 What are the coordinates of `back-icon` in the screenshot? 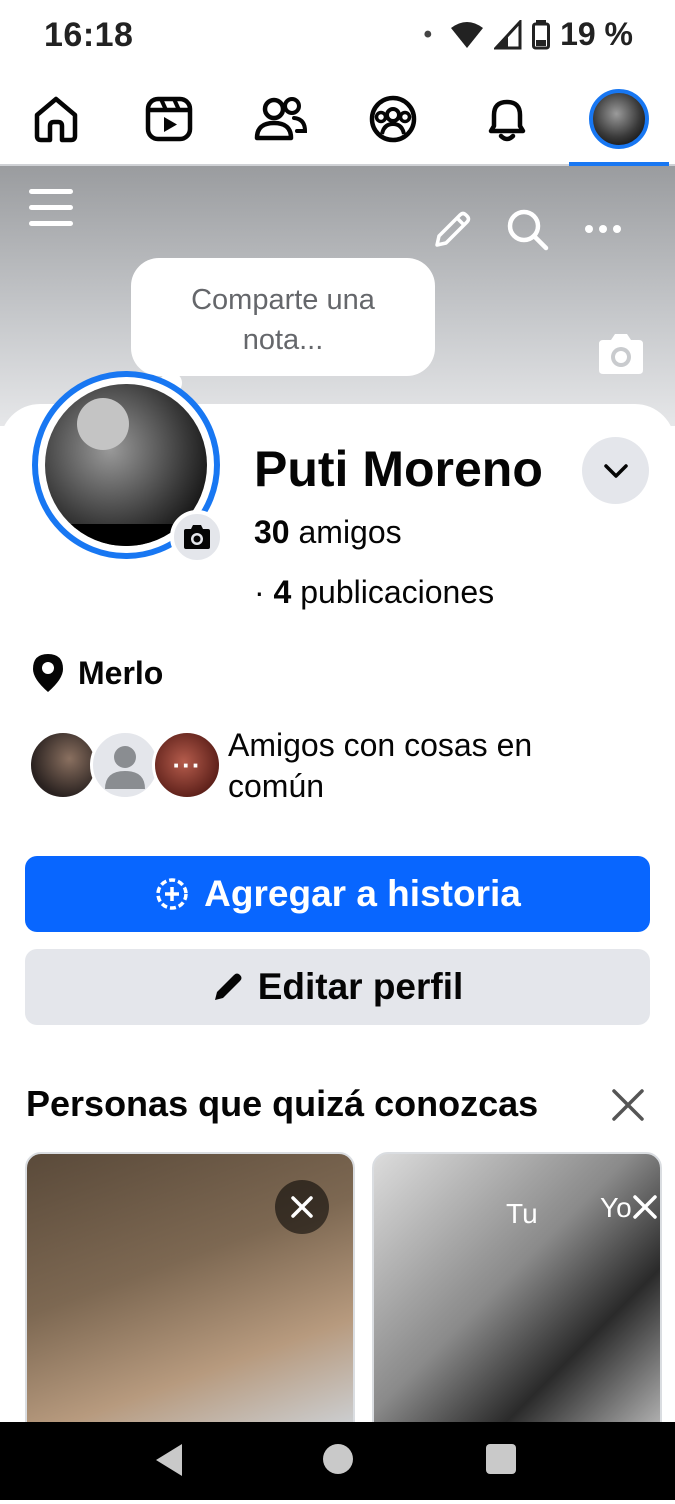 It's located at (169, 1460).